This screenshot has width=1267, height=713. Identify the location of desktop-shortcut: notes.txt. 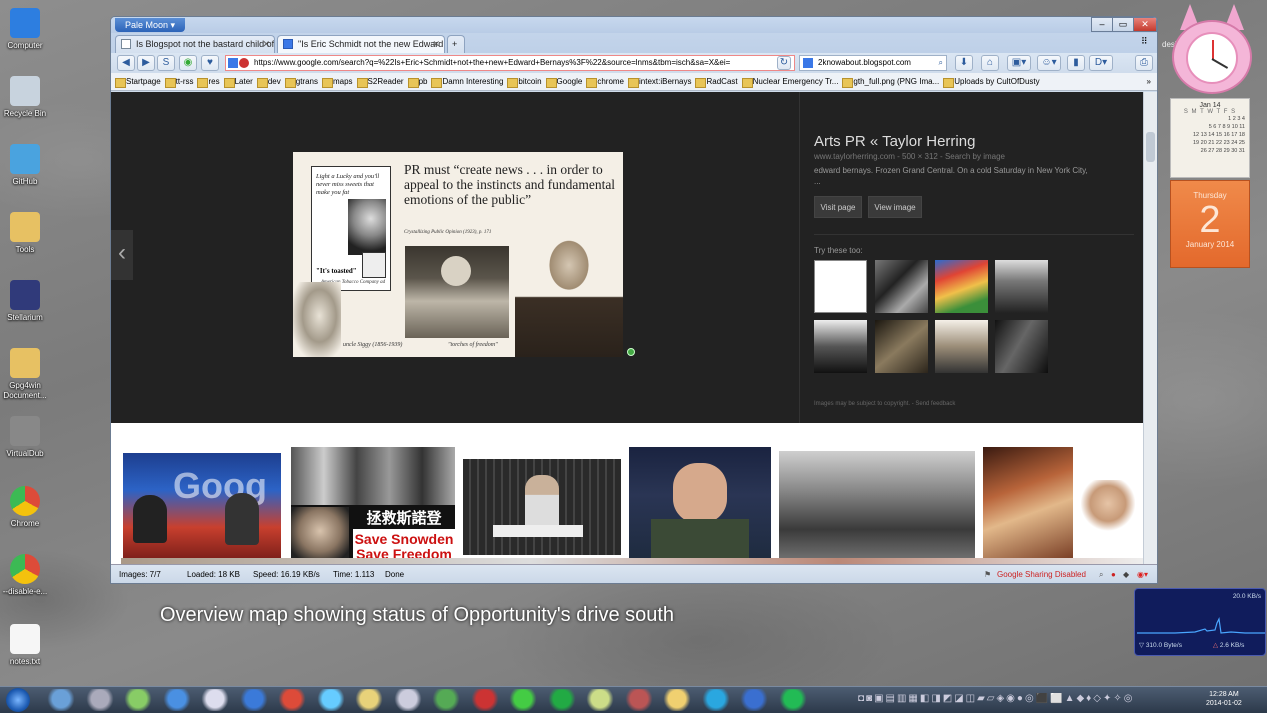
(25, 645).